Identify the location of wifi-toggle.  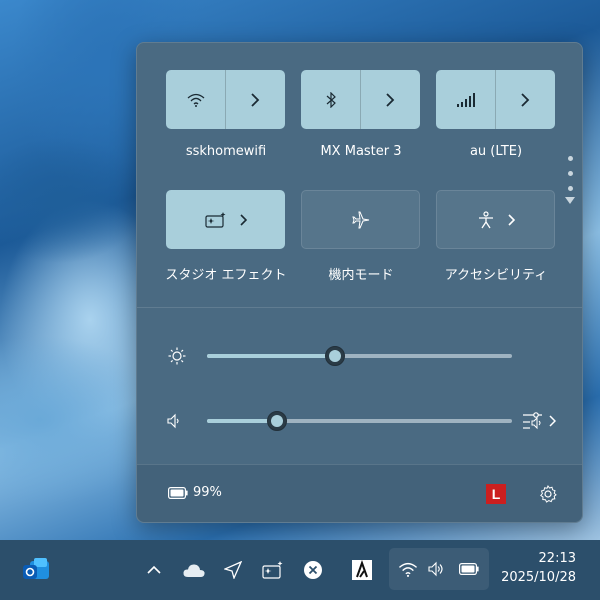
(195, 99).